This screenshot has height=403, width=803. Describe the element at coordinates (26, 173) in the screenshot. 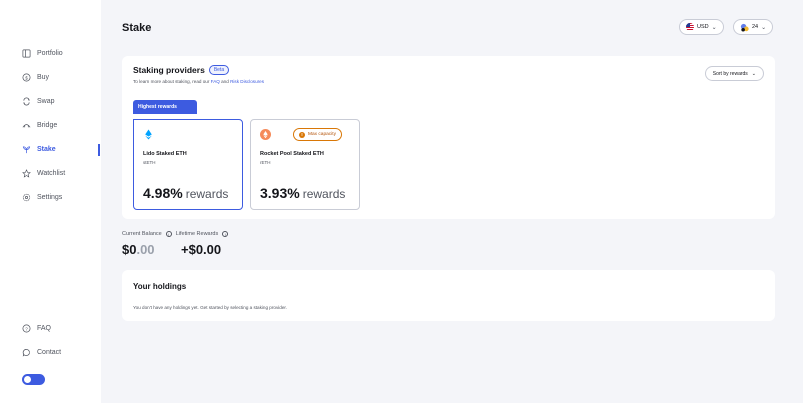

I see `star-icon` at that location.